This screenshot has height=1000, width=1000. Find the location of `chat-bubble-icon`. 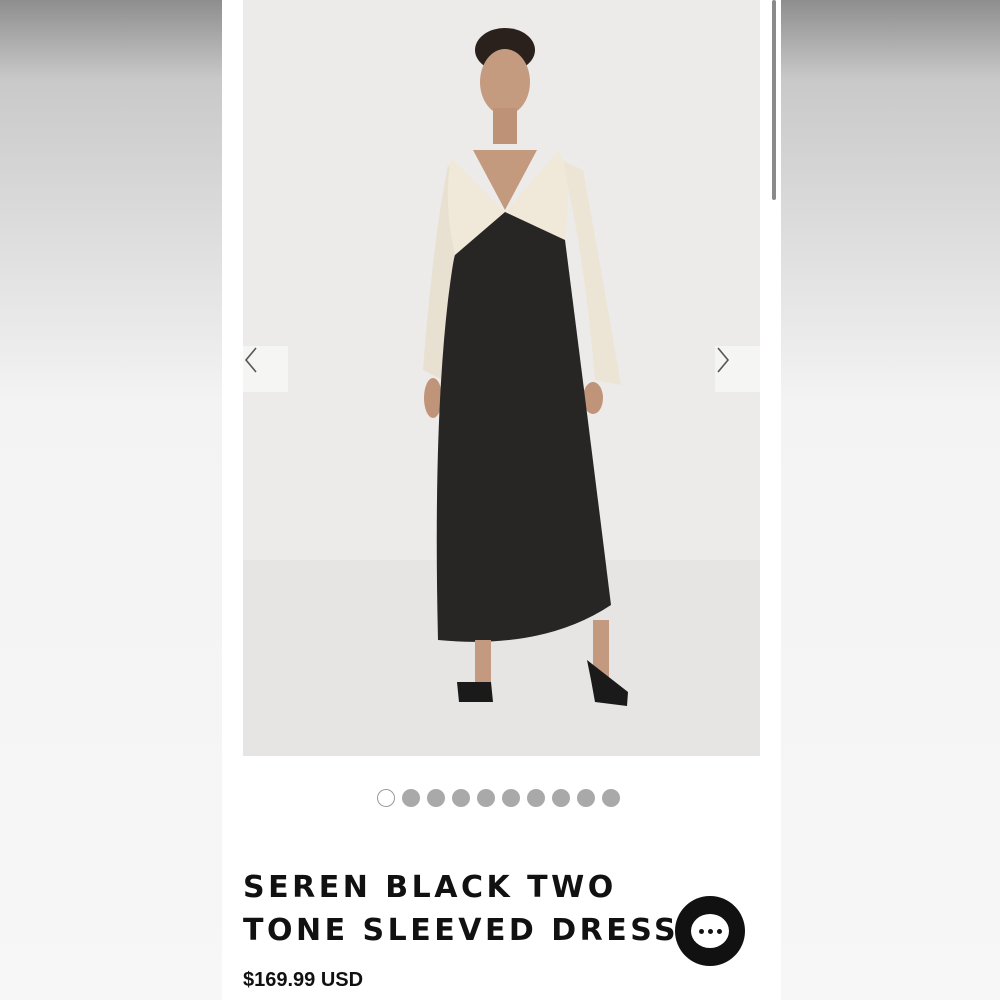

chat-bubble-icon is located at coordinates (710, 931).